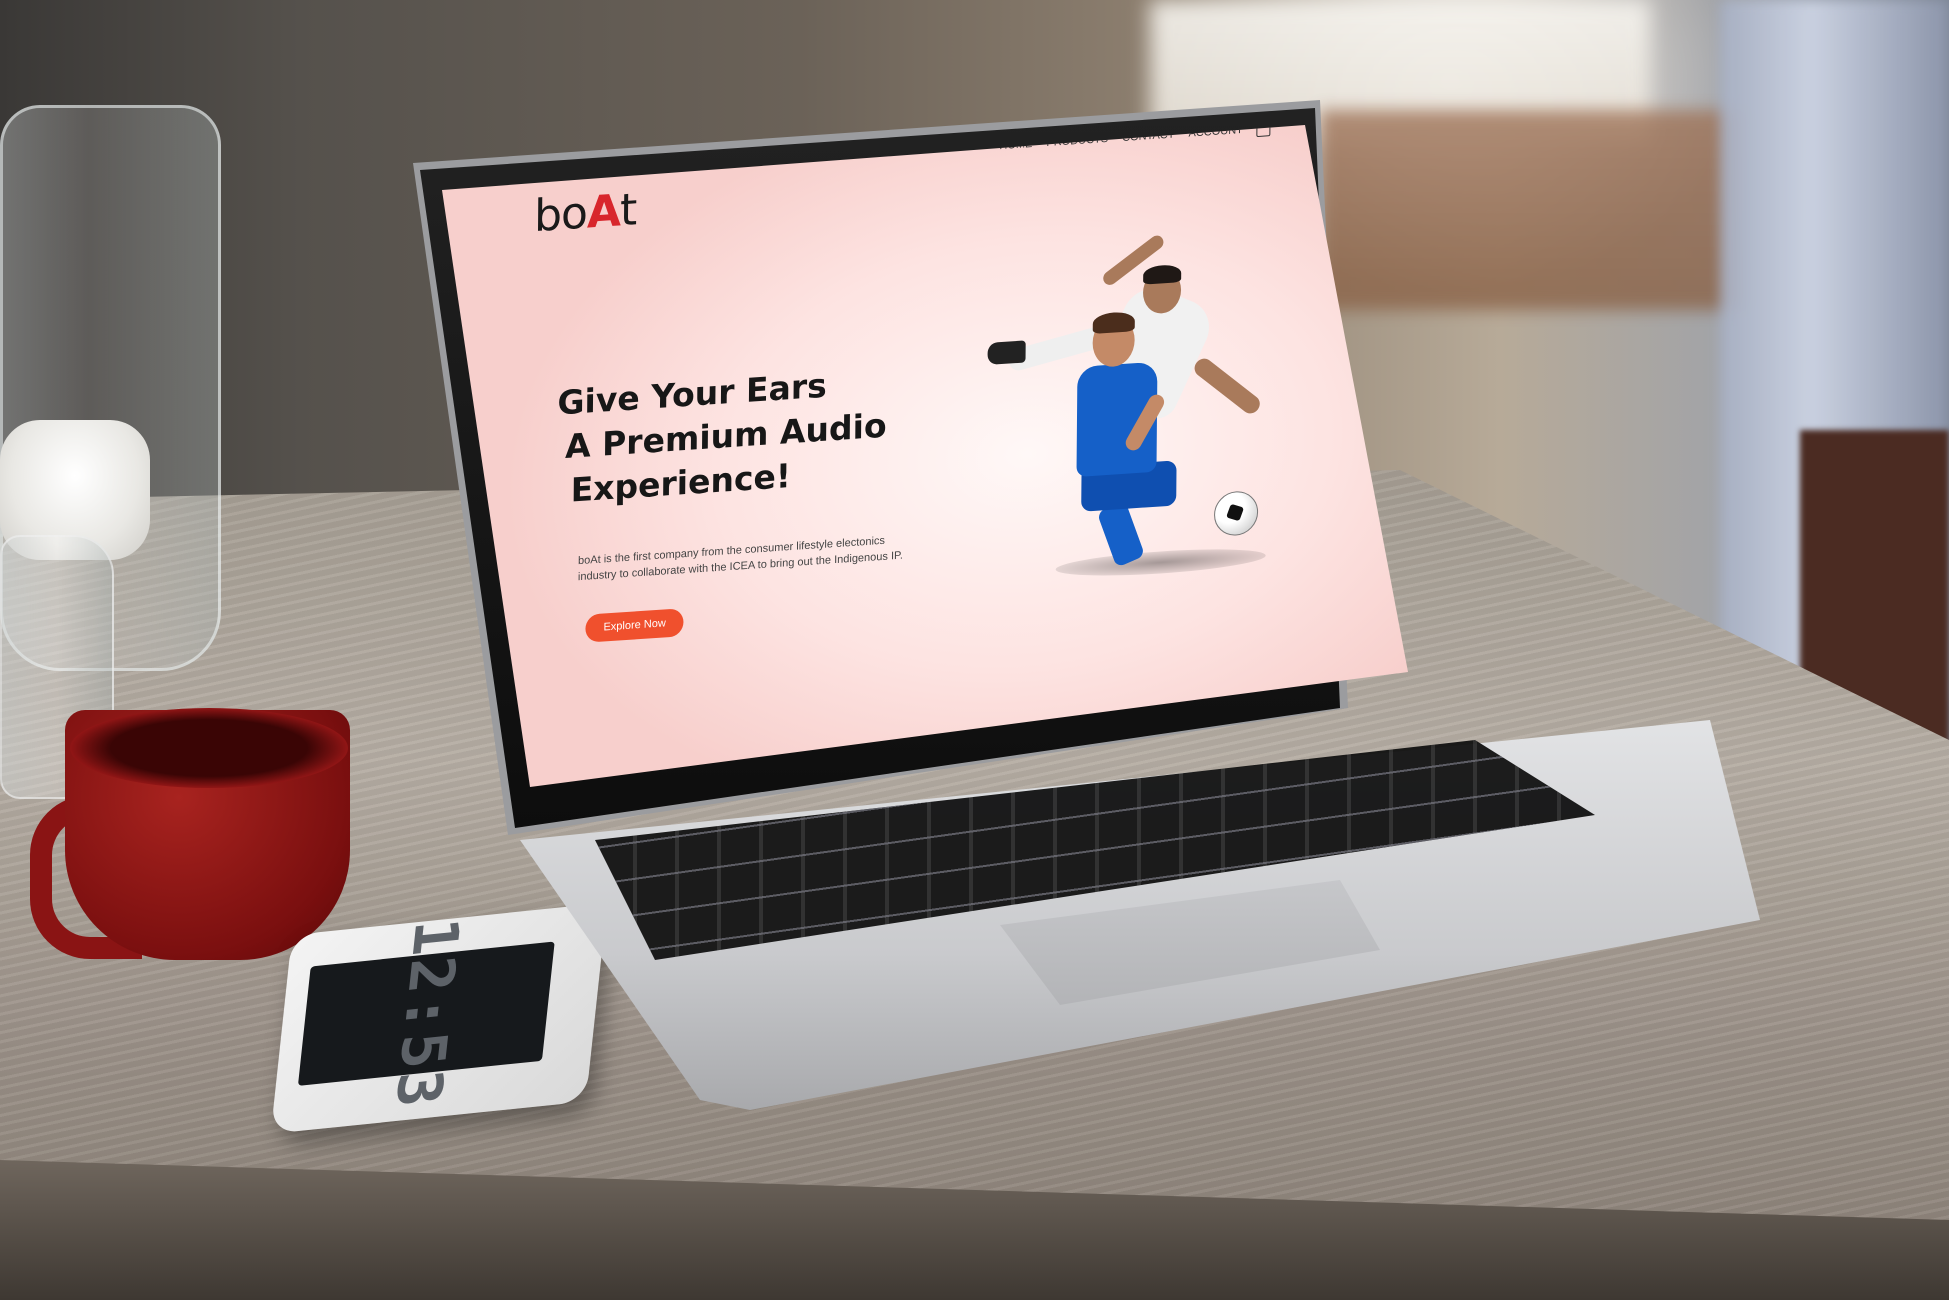 This screenshot has height=1300, width=1949. I want to click on soccer-ball-icon, so click(1236, 513).